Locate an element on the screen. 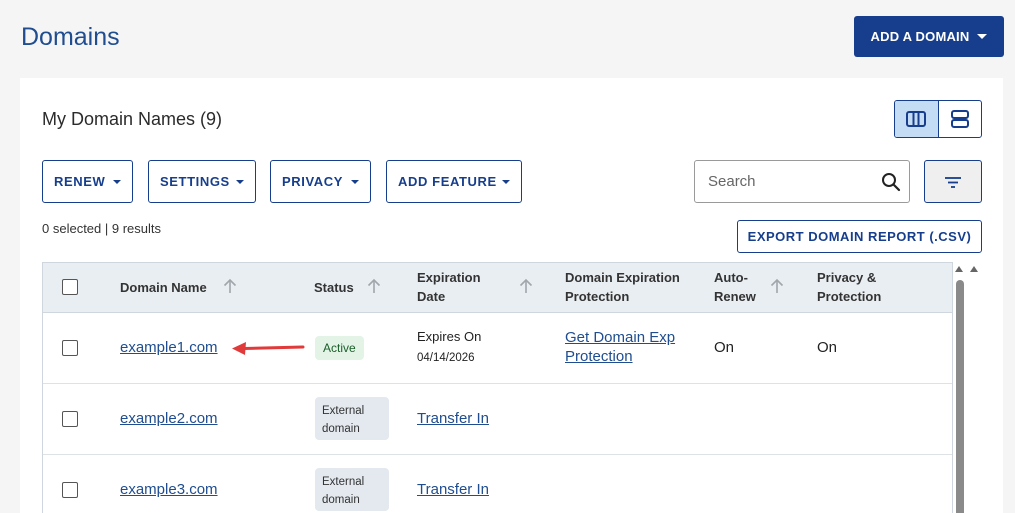 The image size is (1015, 513). add-feature-dropdown: ADD FEATURE is located at coordinates (454, 181).